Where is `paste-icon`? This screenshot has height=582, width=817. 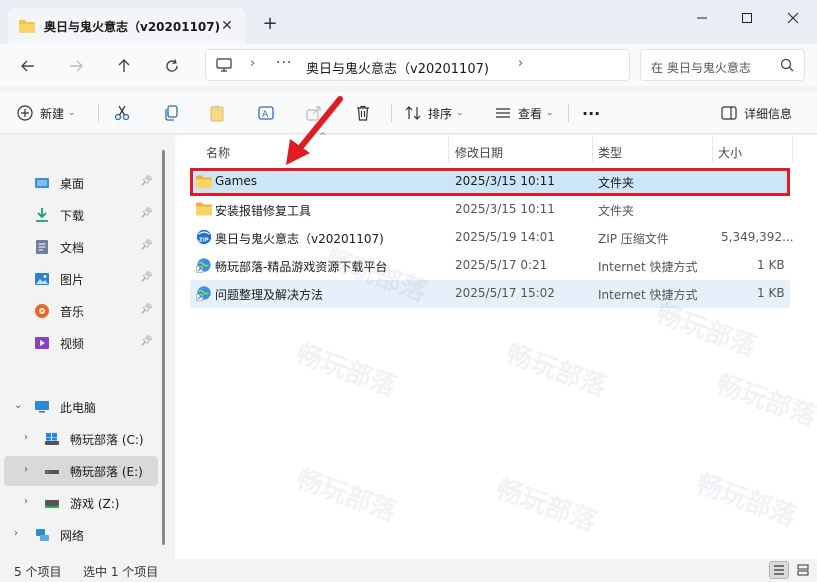
paste-icon is located at coordinates (217, 113).